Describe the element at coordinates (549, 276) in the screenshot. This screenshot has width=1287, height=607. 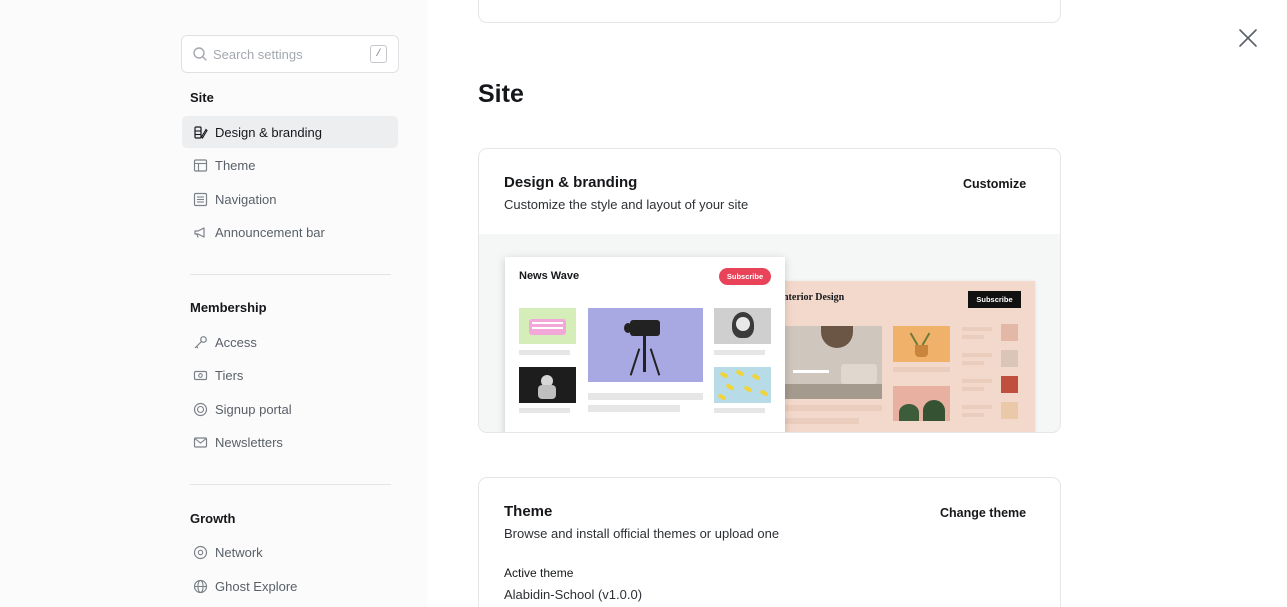
I see `preview-brand-news-wave: News Wave` at that location.